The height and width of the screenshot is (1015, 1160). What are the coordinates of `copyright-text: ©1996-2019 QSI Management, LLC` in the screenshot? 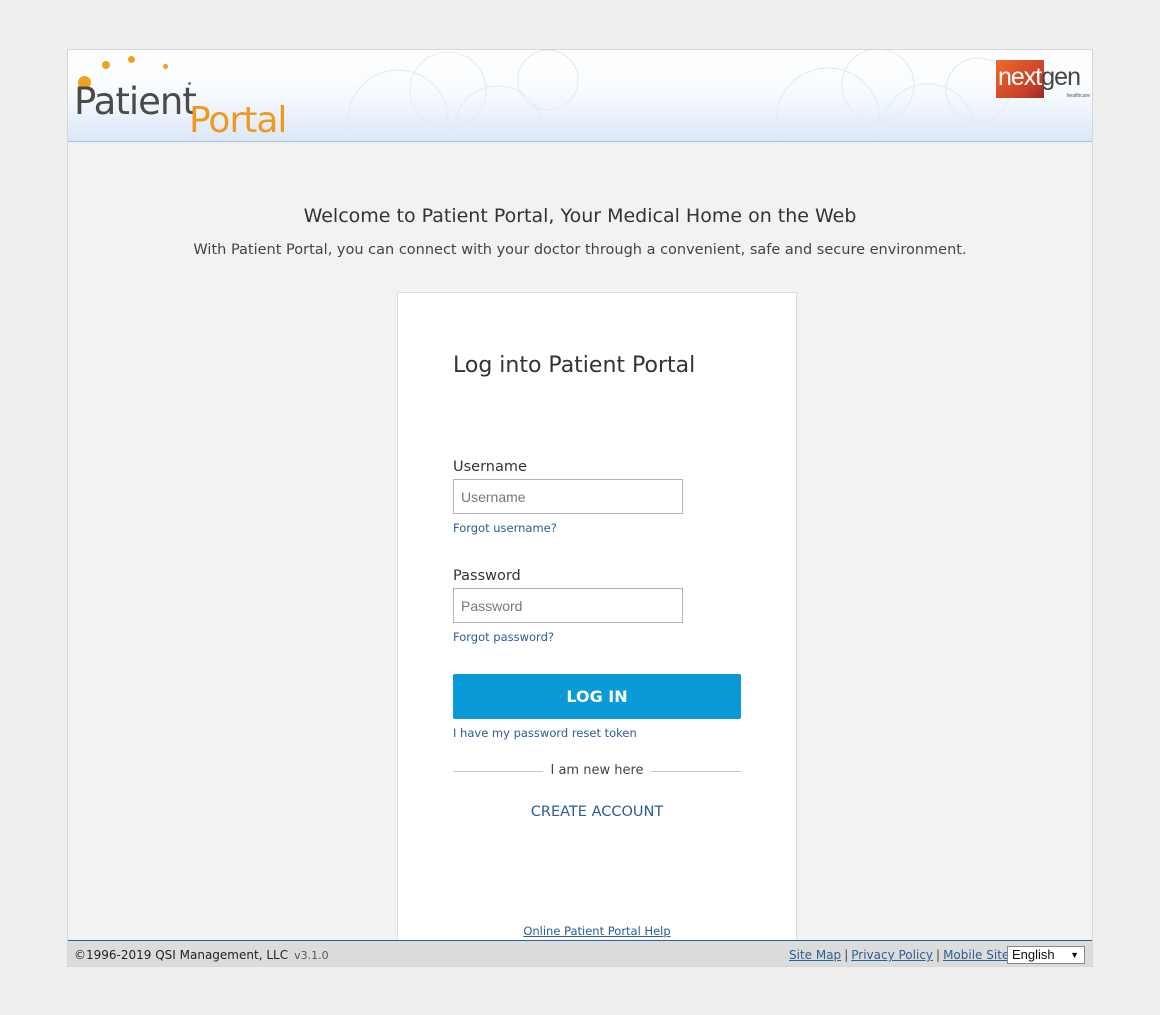 It's located at (181, 955).